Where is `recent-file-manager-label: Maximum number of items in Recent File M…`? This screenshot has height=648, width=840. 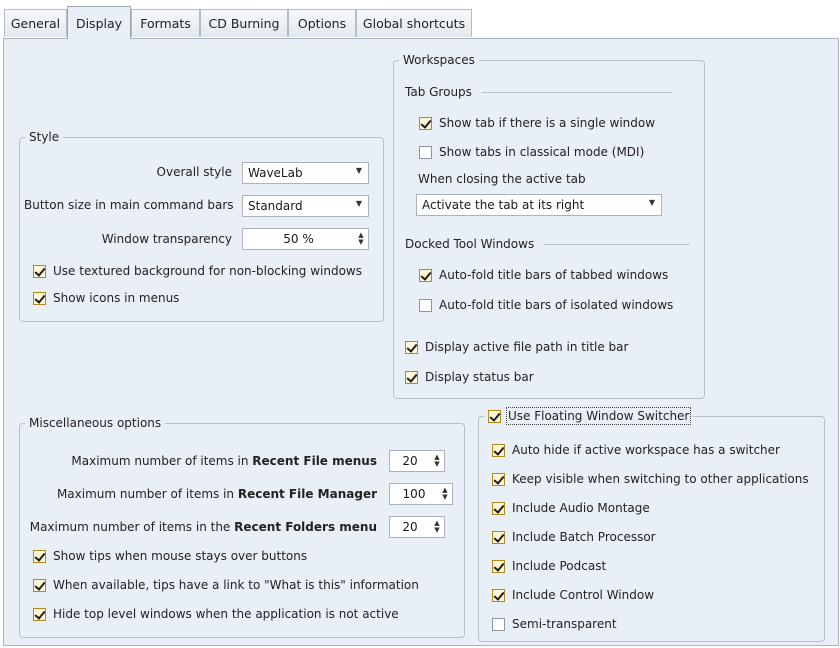 recent-file-manager-label: Maximum number of items in Recent File M… is located at coordinates (200, 494).